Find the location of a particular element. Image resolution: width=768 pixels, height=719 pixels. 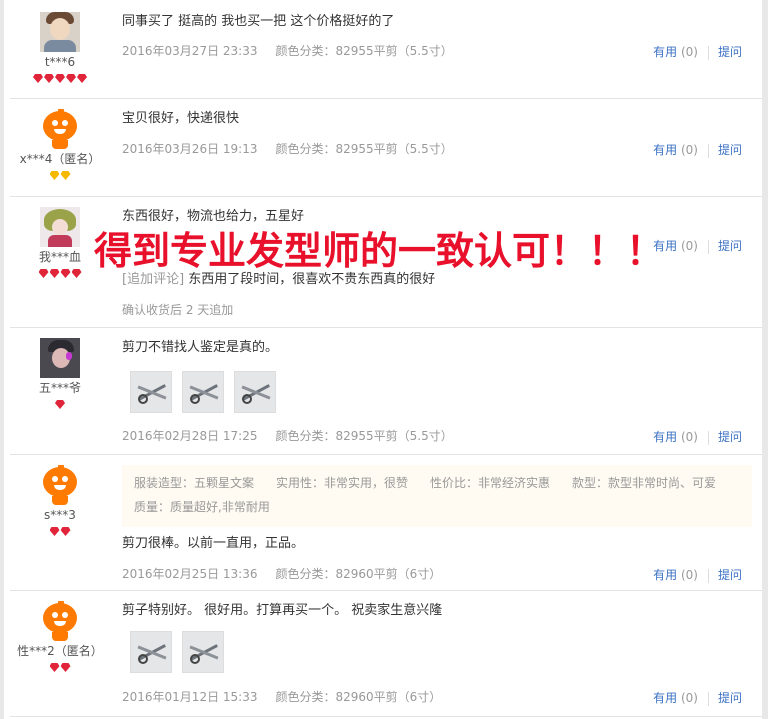

tag: 款型：款型非常时尚、可爱 is located at coordinates (644, 483).